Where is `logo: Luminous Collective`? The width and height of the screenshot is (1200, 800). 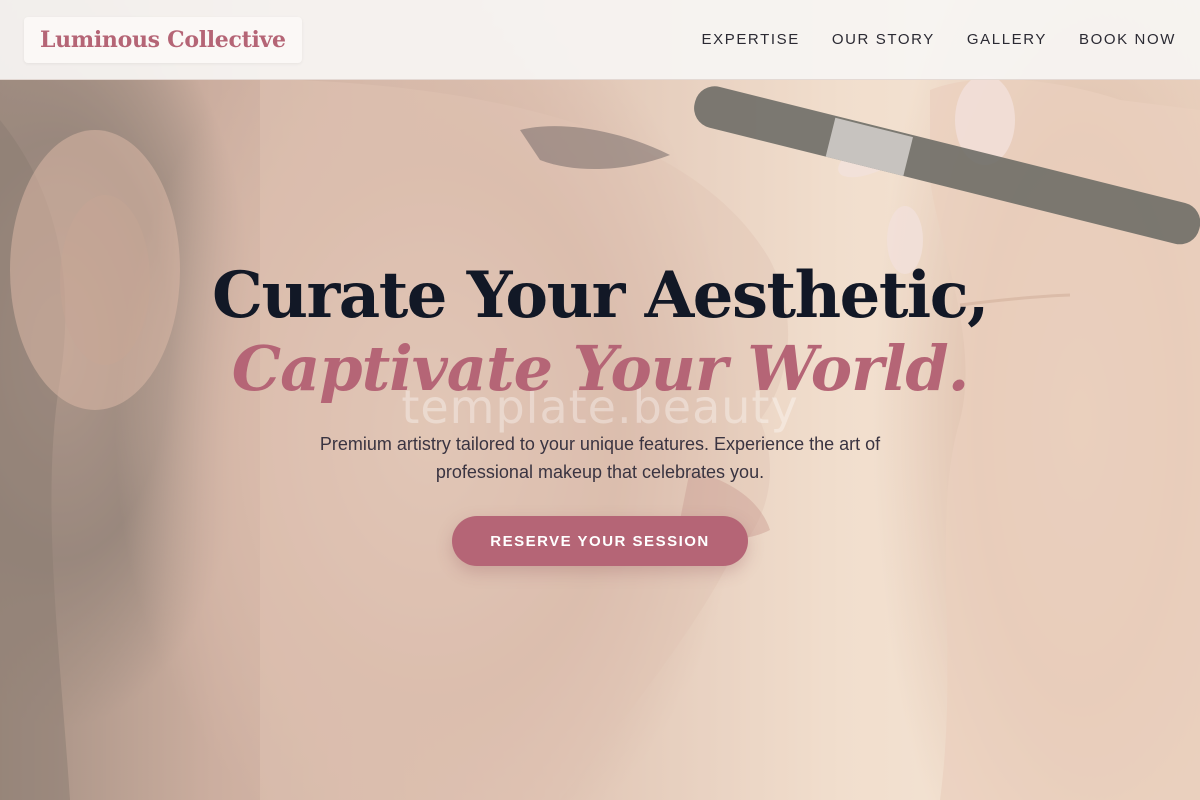 logo: Luminous Collective is located at coordinates (163, 39).